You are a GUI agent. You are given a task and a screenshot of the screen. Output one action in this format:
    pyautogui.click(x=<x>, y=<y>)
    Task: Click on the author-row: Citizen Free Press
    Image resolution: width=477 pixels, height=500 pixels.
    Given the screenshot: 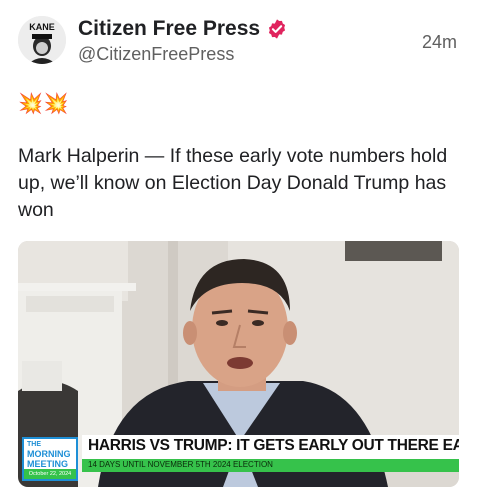 What is the action you would take?
    pyautogui.click(x=183, y=29)
    